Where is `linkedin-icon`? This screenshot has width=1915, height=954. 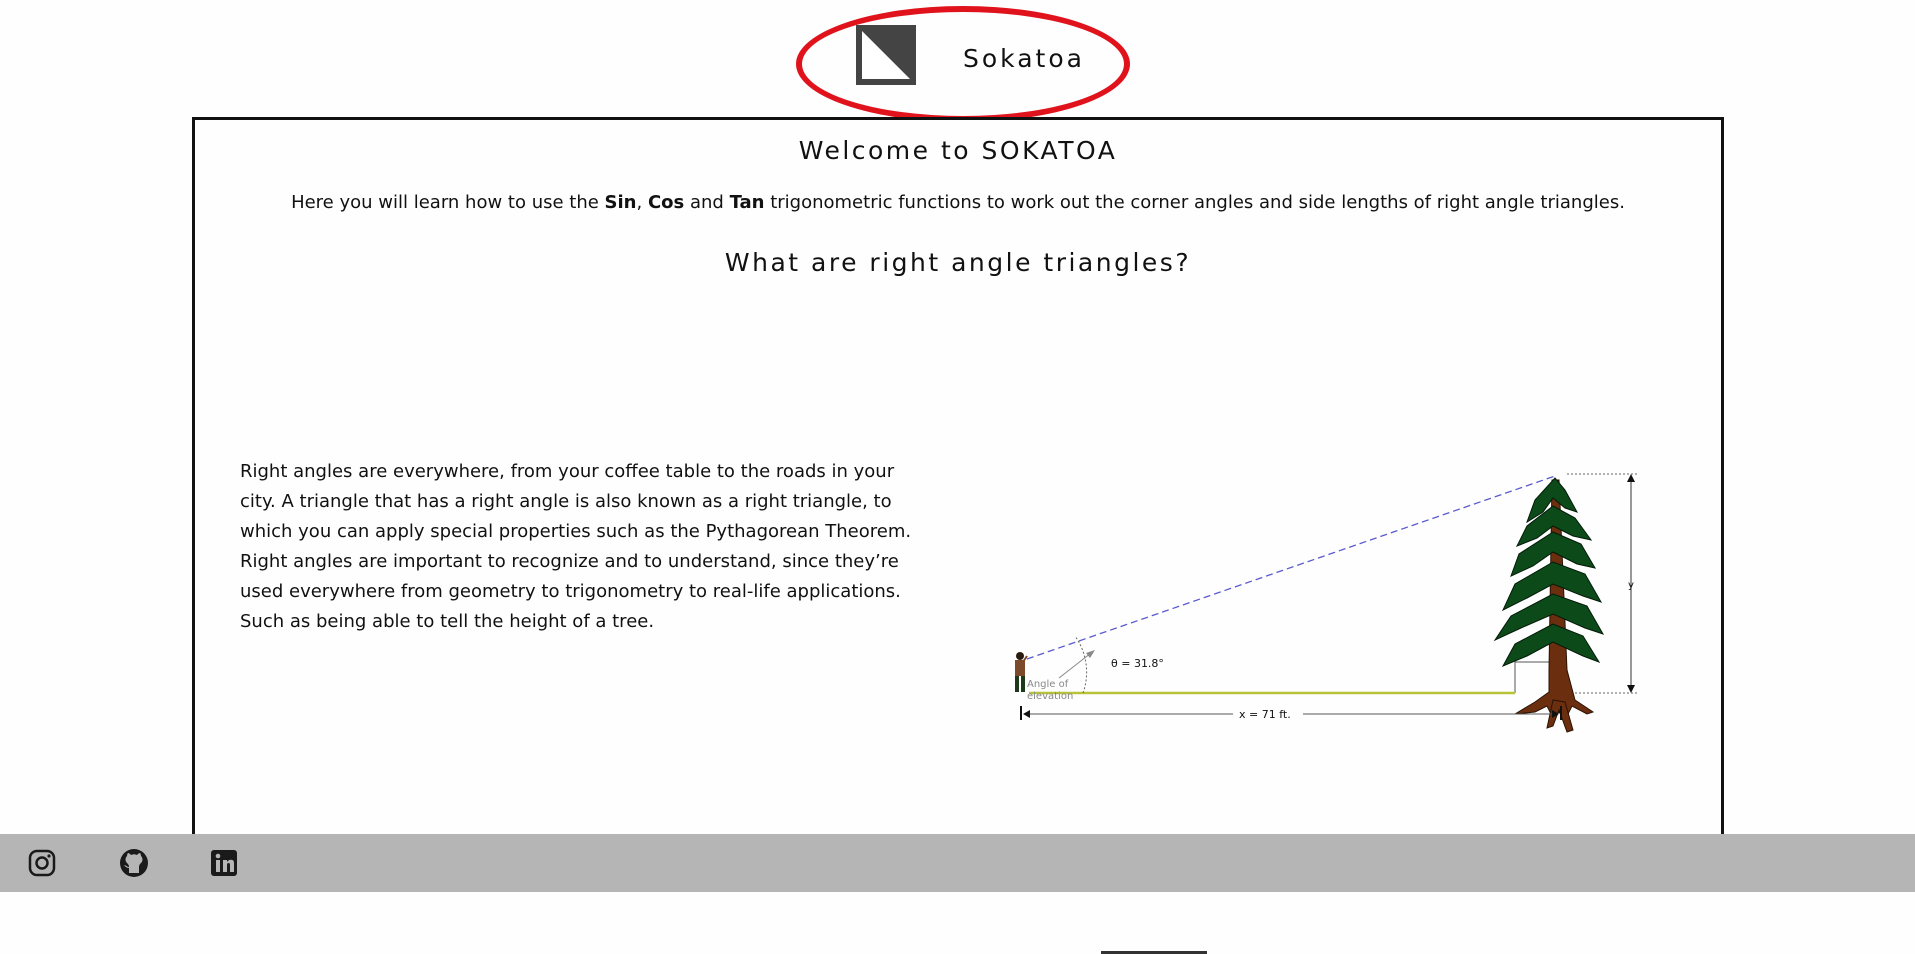
linkedin-icon is located at coordinates (224, 863).